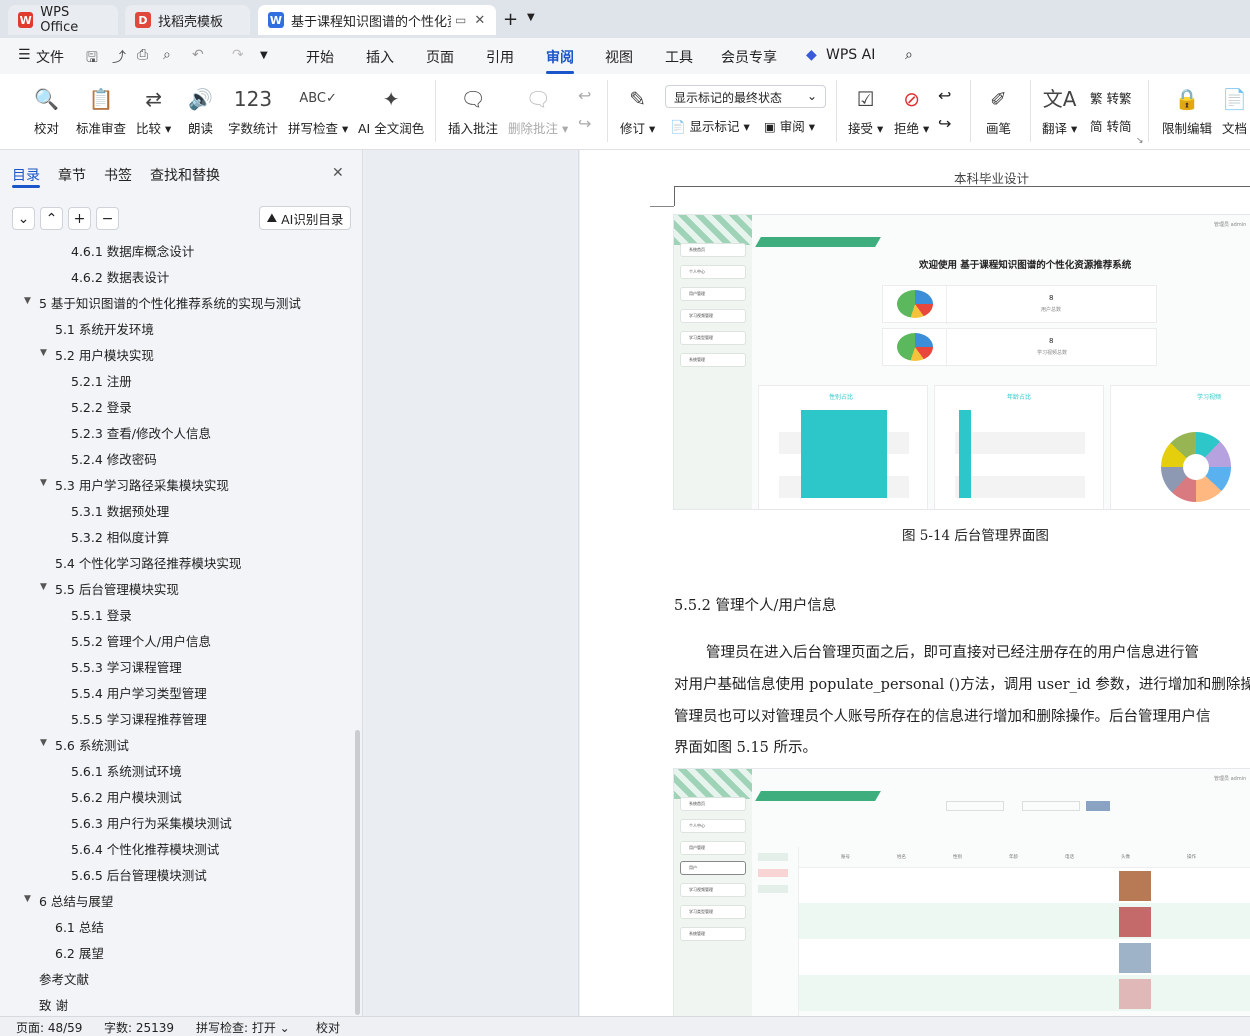 This screenshot has height=1036, width=1250. What do you see at coordinates (139, 692) in the screenshot?
I see `toc-item: 5.5.4 用户学习类型管理` at bounding box center [139, 692].